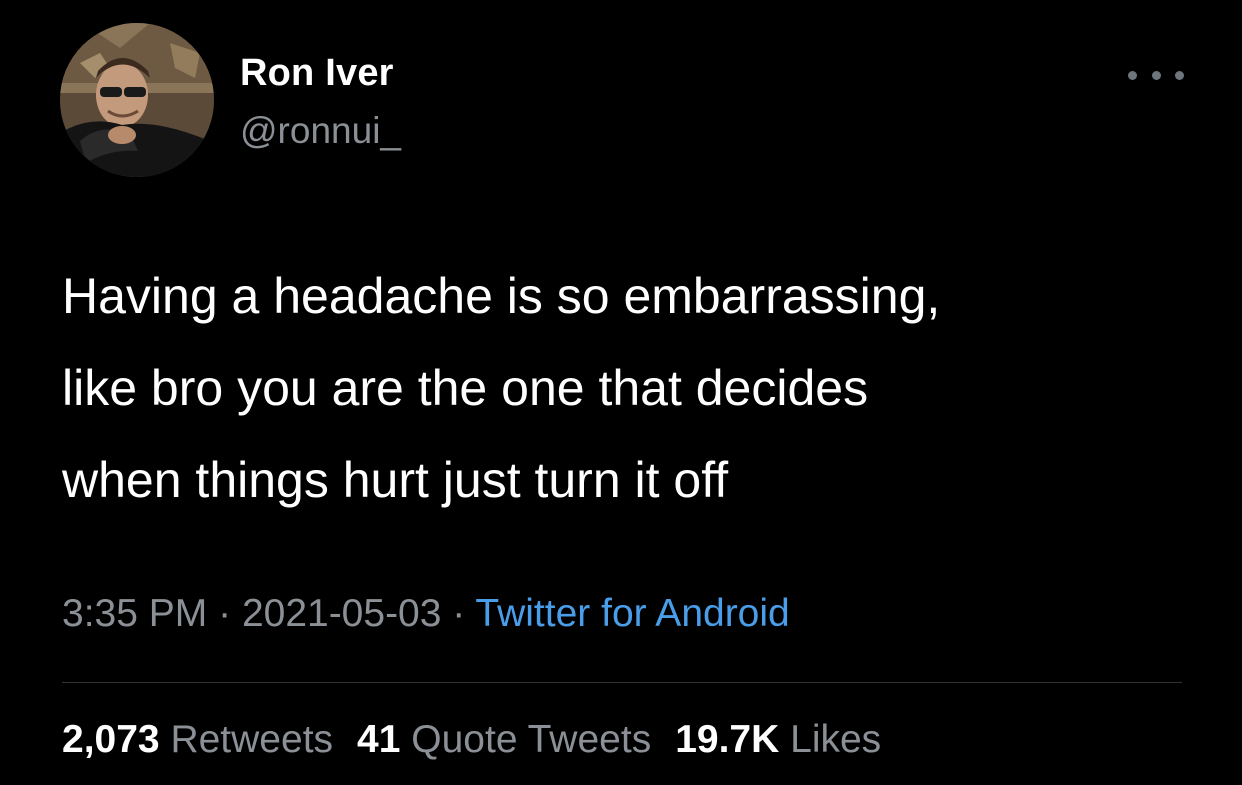  Describe the element at coordinates (320, 131) in the screenshot. I see `user-handle: @ronnui_` at that location.